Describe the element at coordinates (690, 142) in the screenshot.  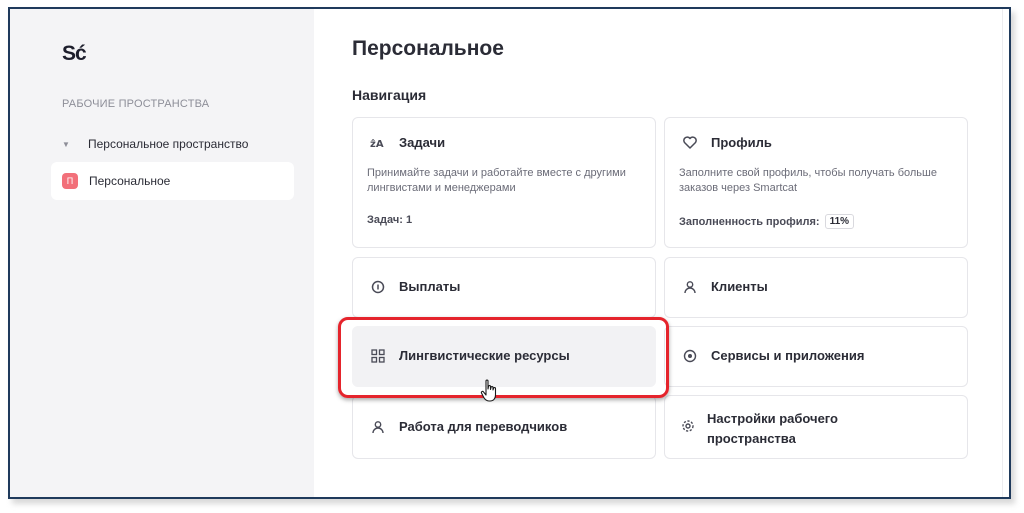
I see `heart-icon` at that location.